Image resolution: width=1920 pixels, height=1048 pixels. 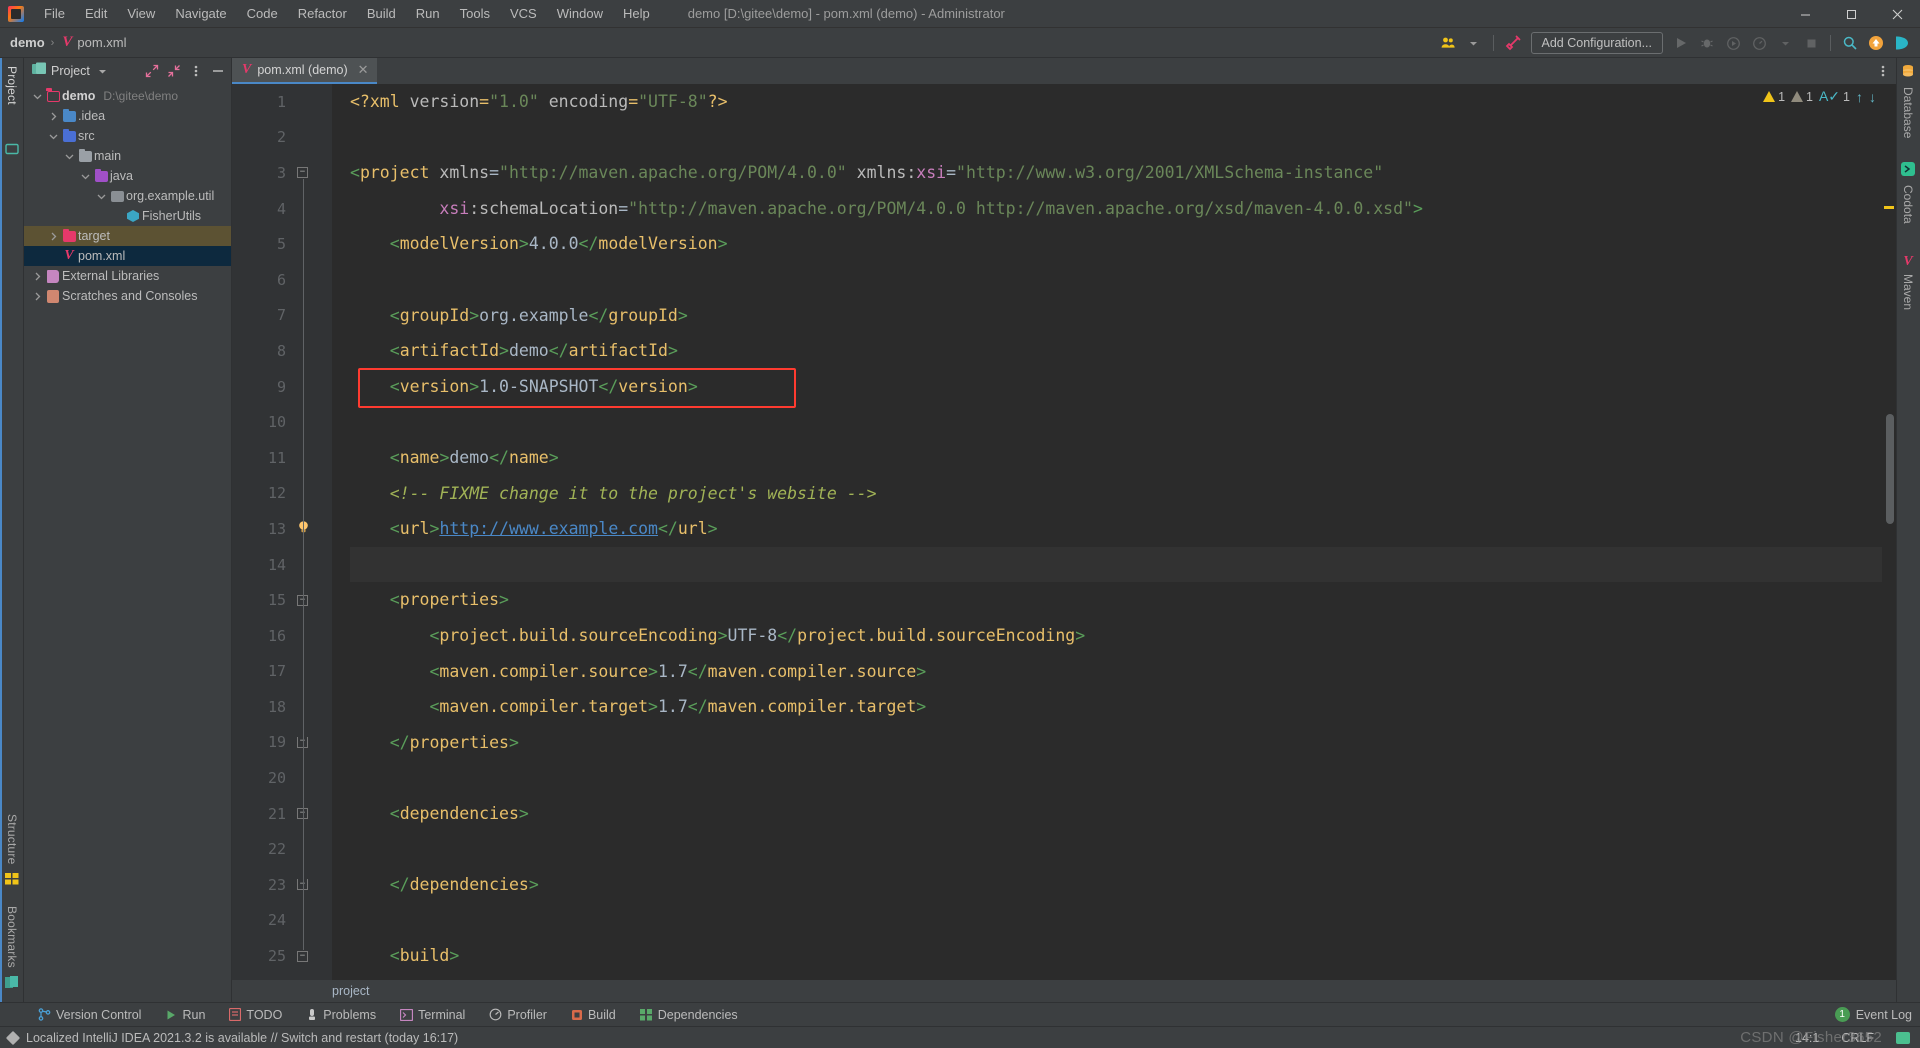 What do you see at coordinates (282, 529) in the screenshot?
I see `gutter-line: 13` at bounding box center [282, 529].